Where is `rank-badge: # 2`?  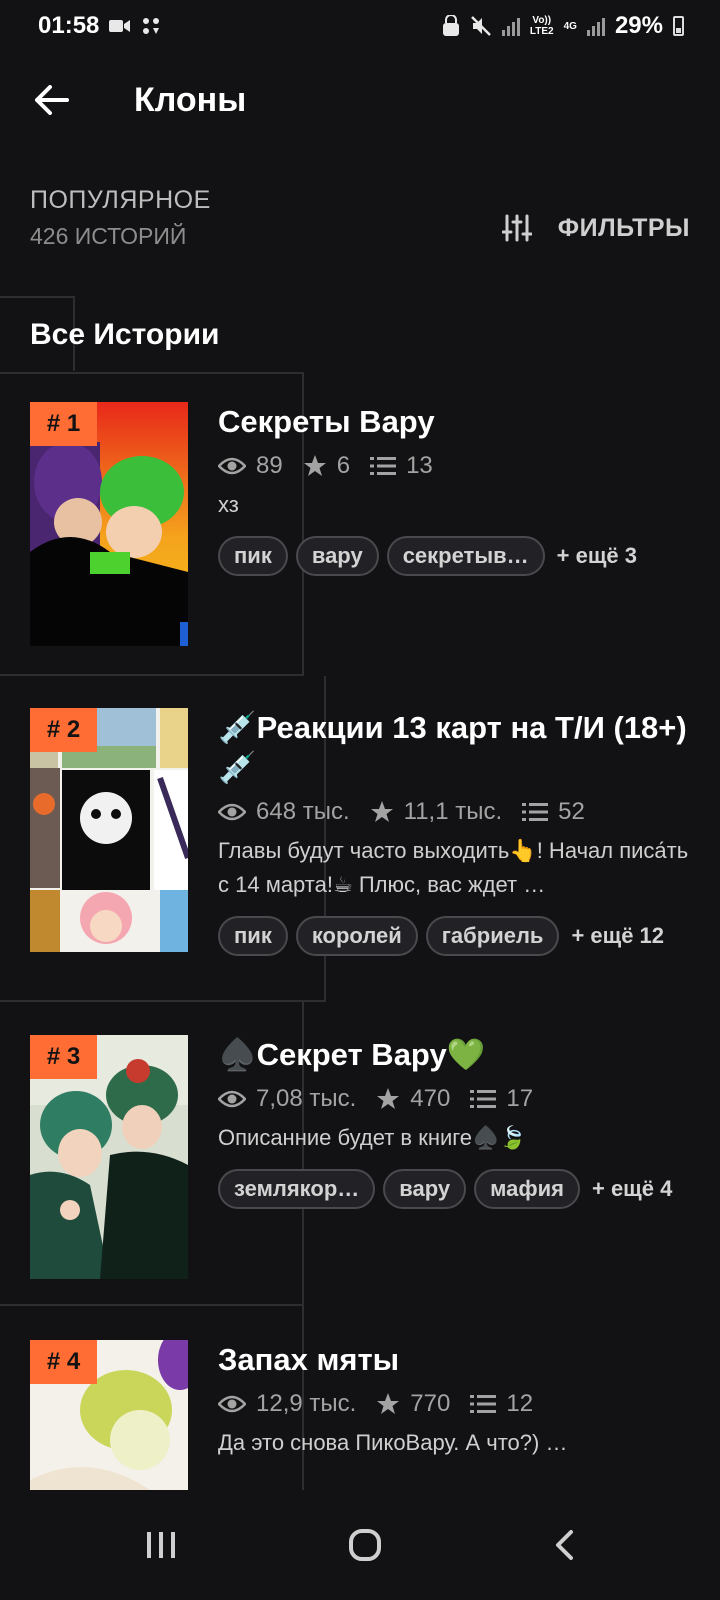
rank-badge: # 2 is located at coordinates (63, 730).